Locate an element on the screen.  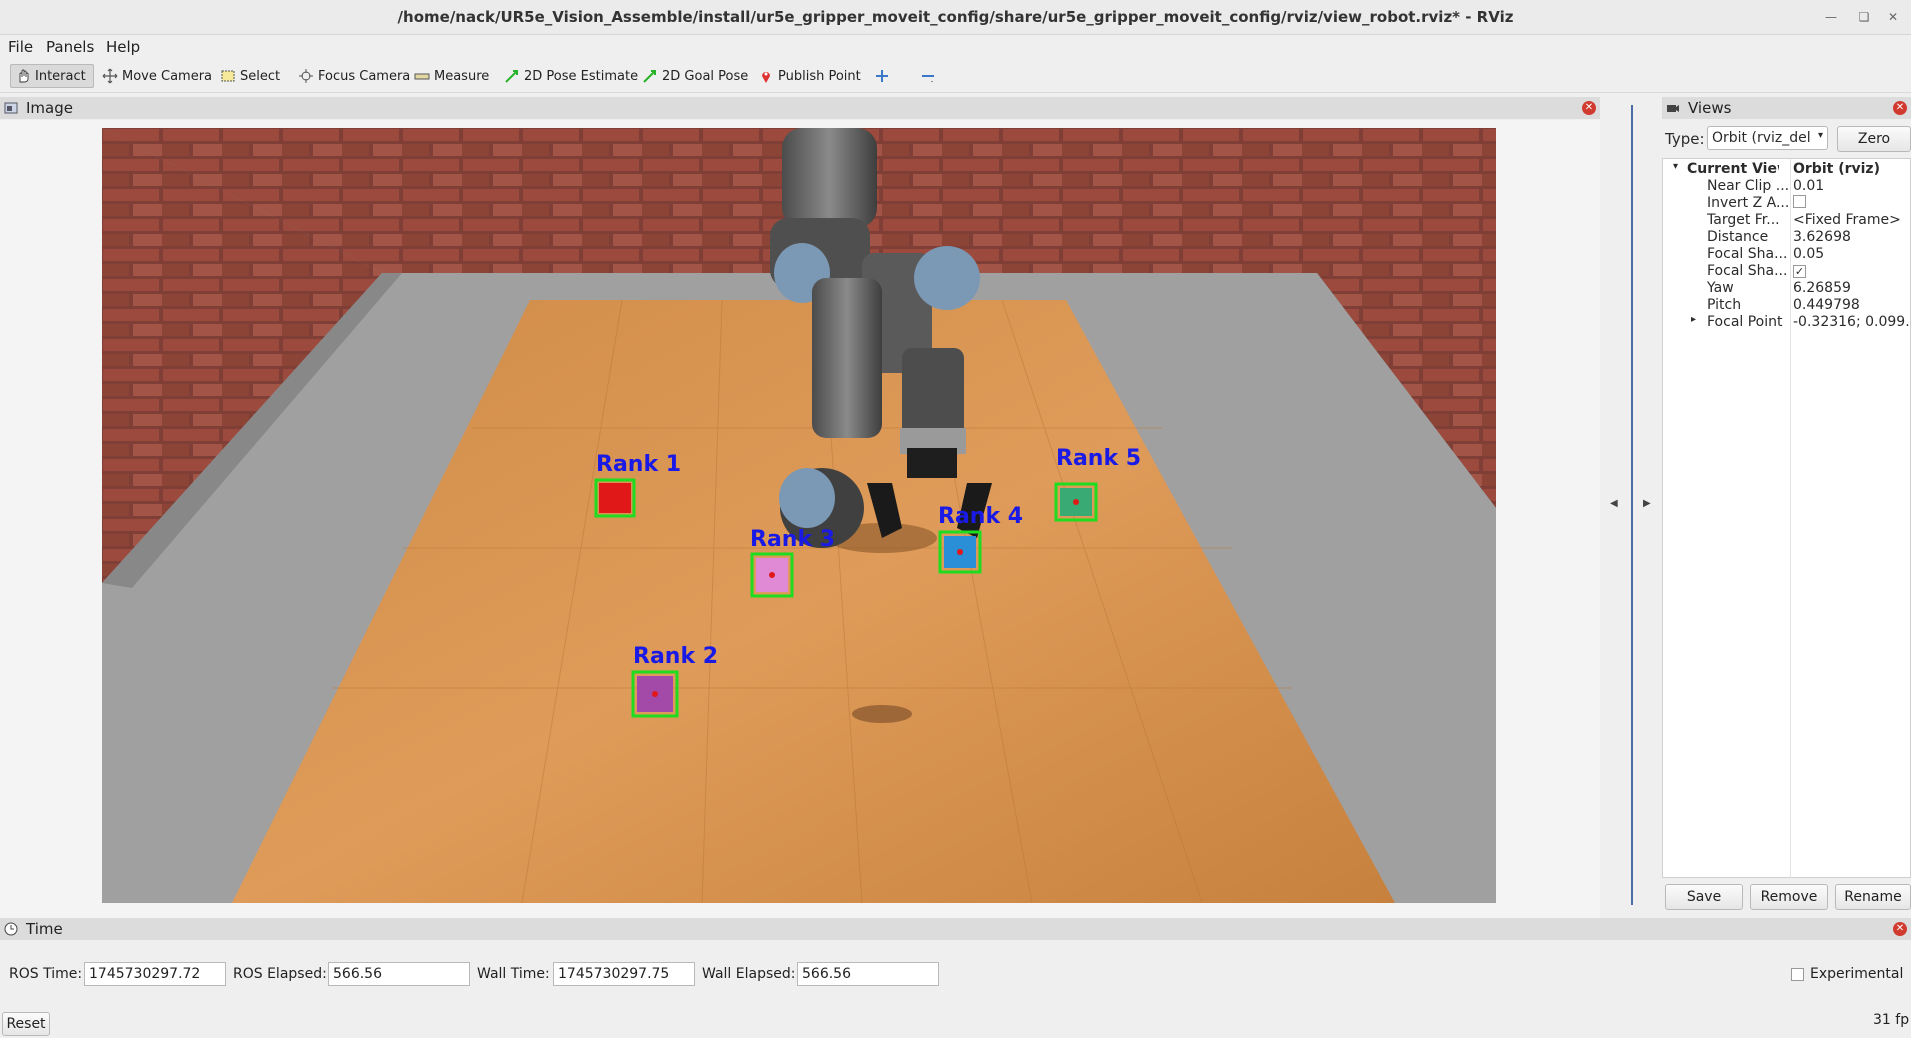
menu-help: Help is located at coordinates (123, 47).